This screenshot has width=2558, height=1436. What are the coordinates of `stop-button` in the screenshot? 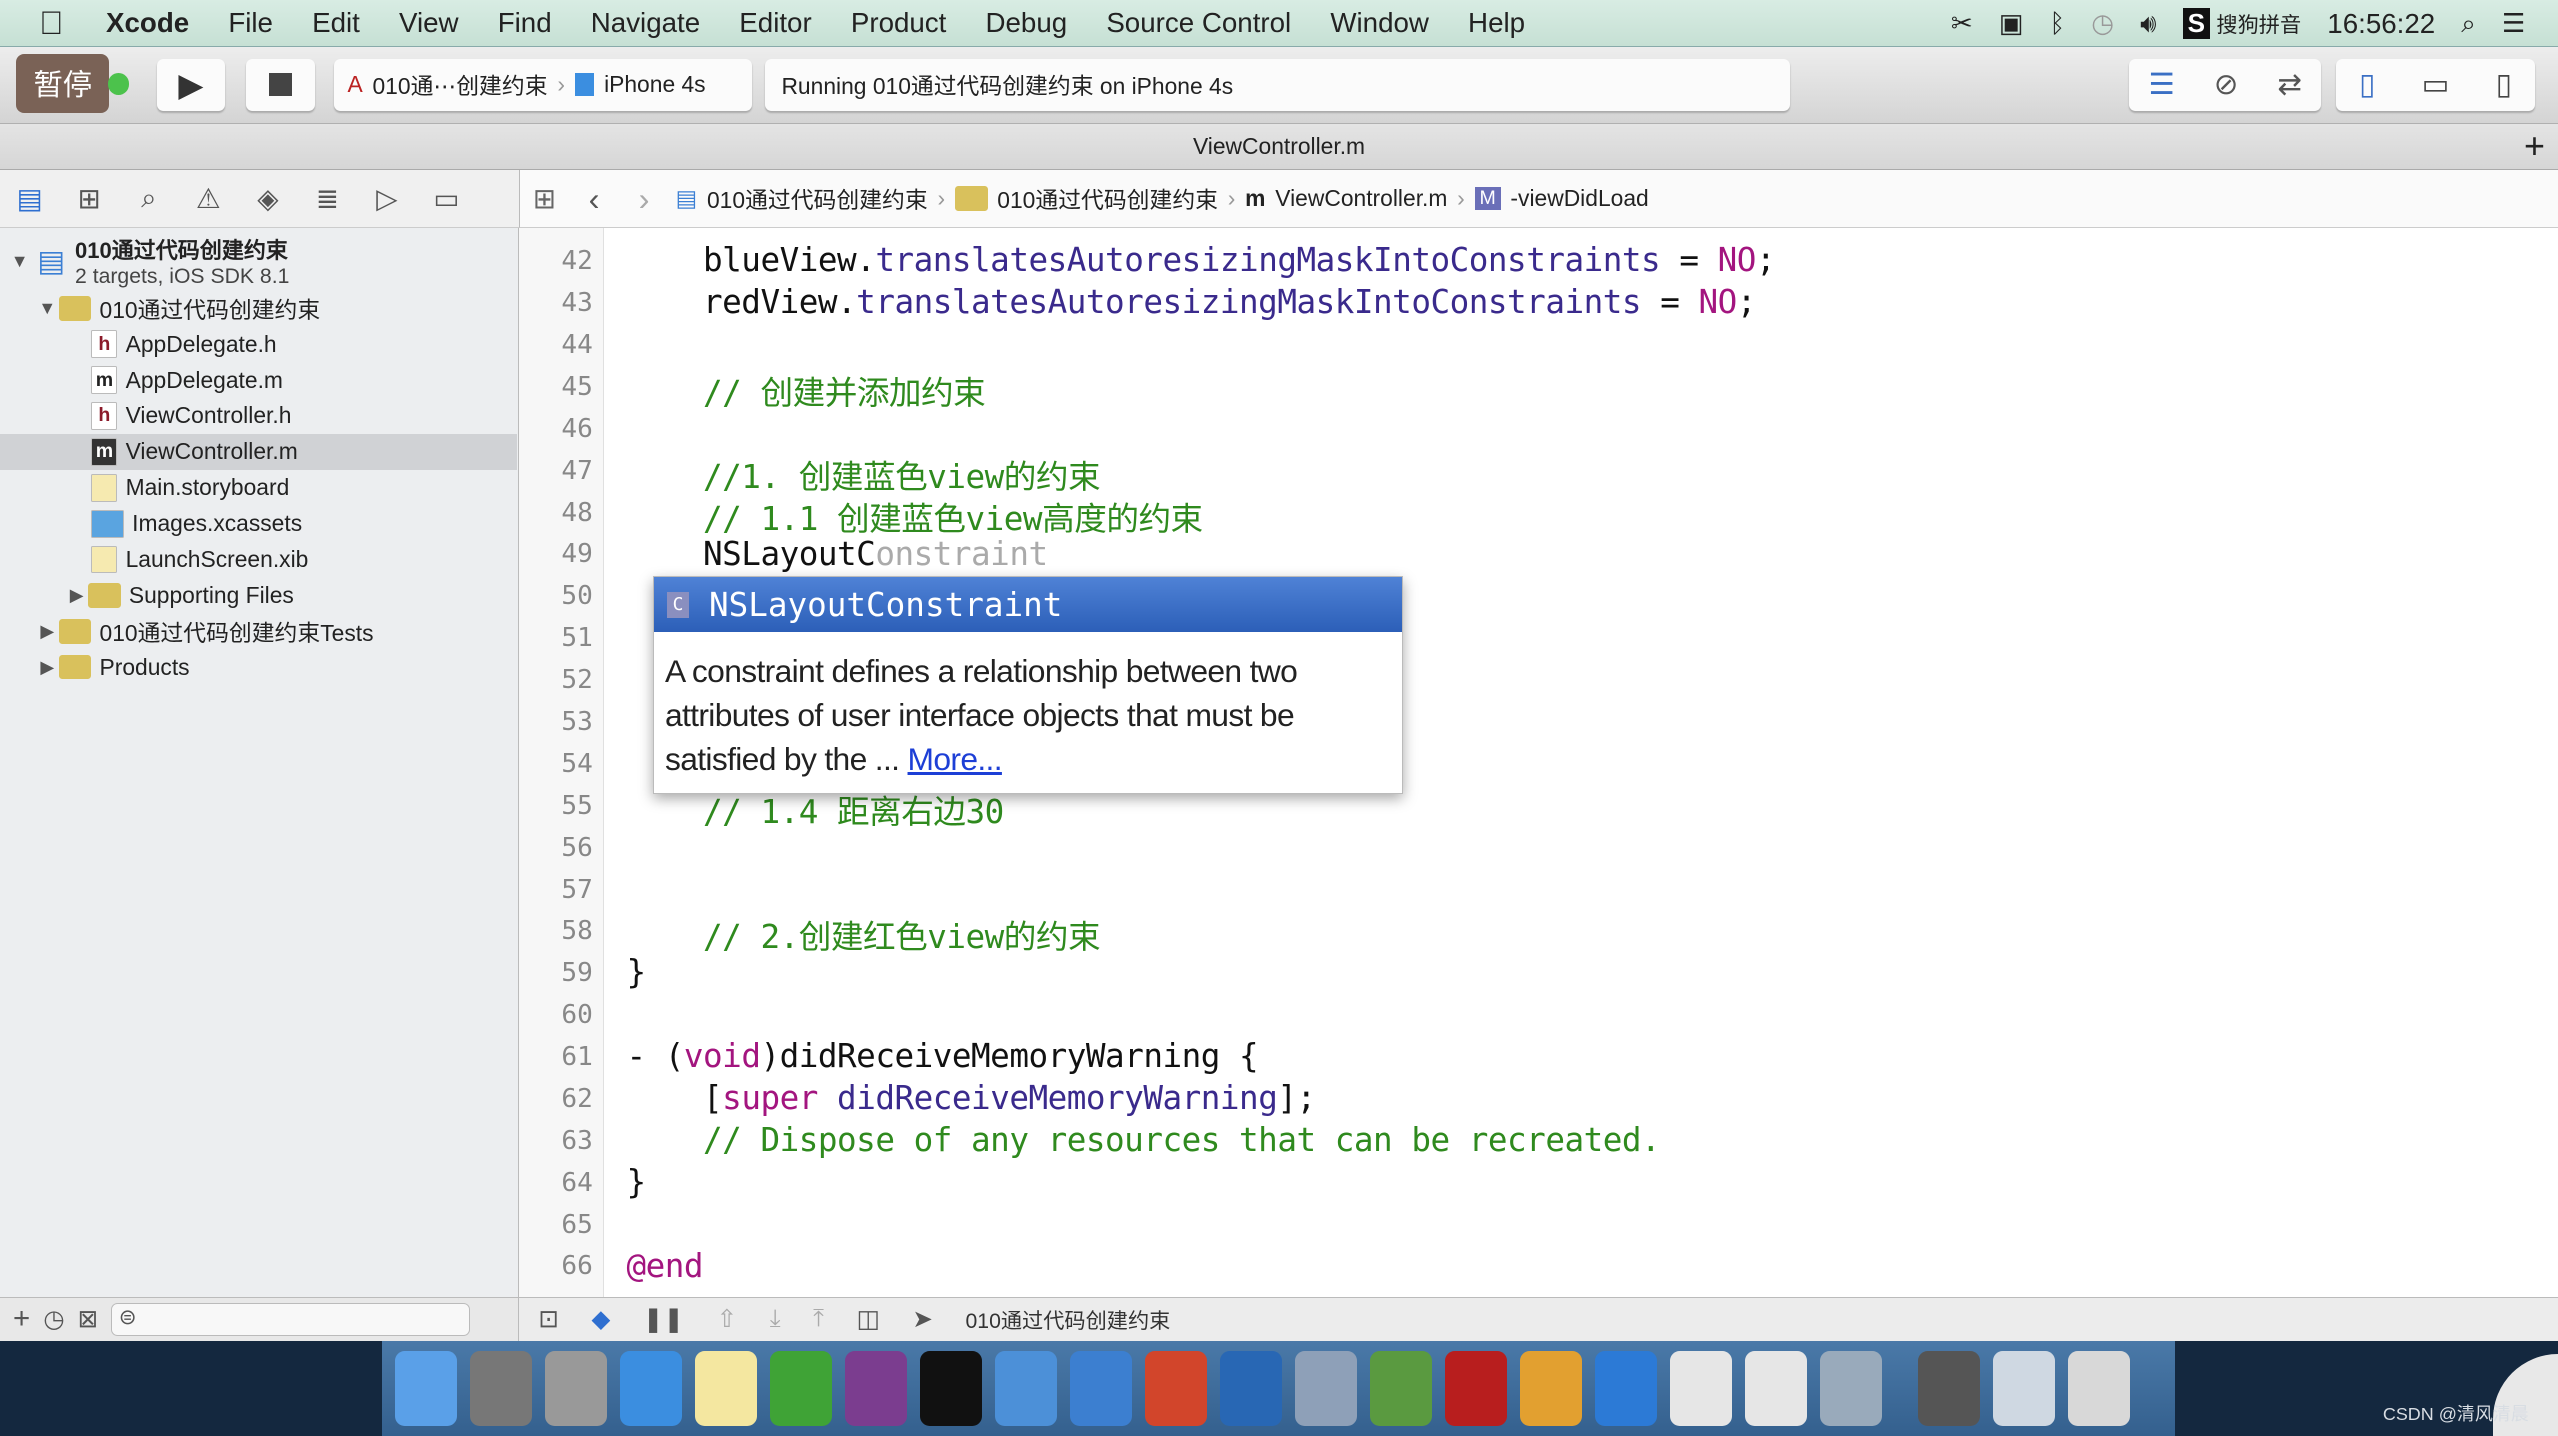 It's located at (280, 84).